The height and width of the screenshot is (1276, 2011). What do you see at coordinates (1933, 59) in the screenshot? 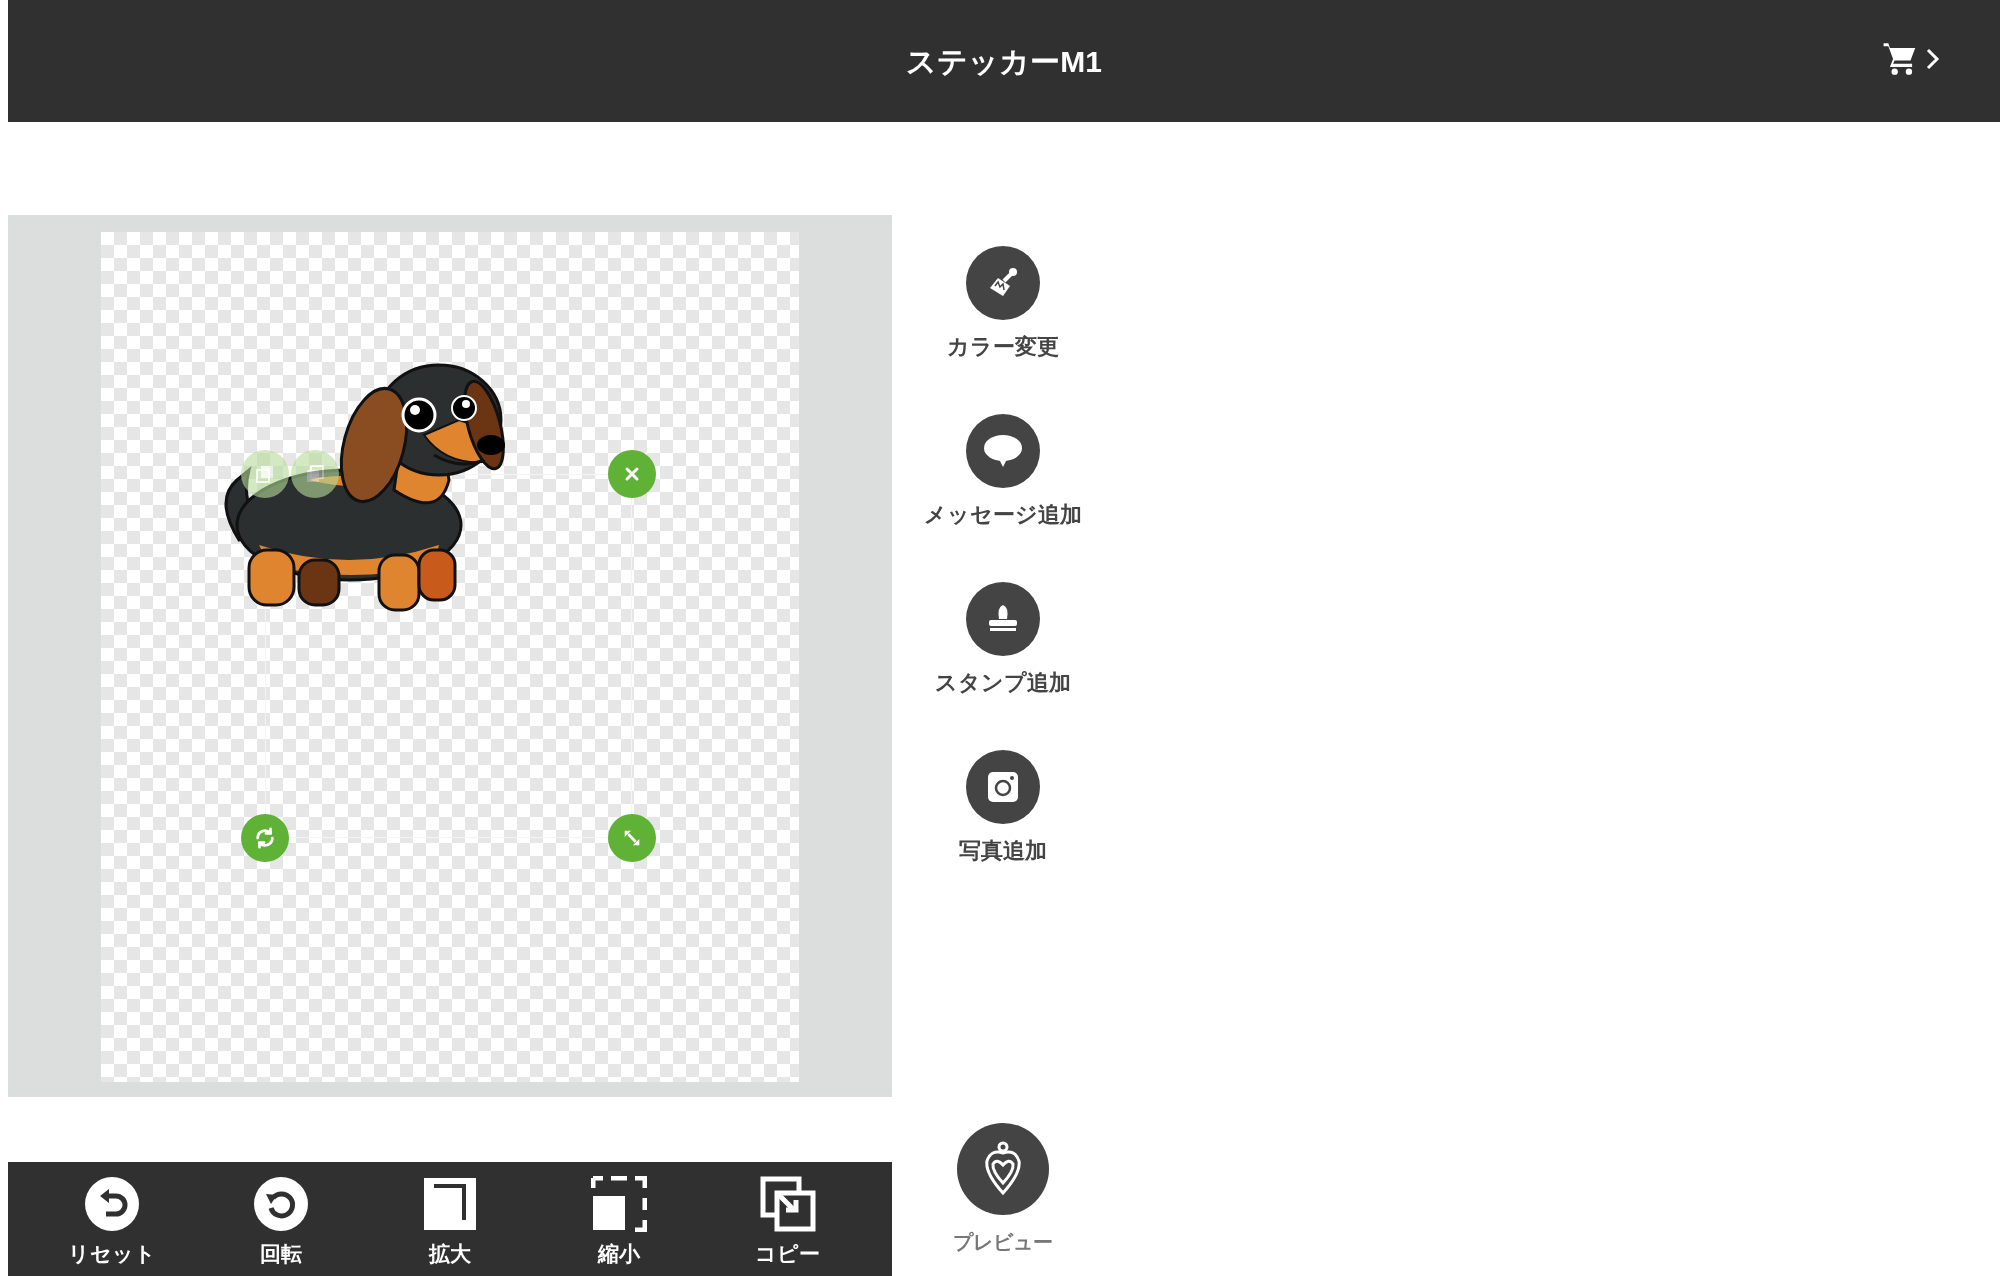
I see `chevron-right-icon` at bounding box center [1933, 59].